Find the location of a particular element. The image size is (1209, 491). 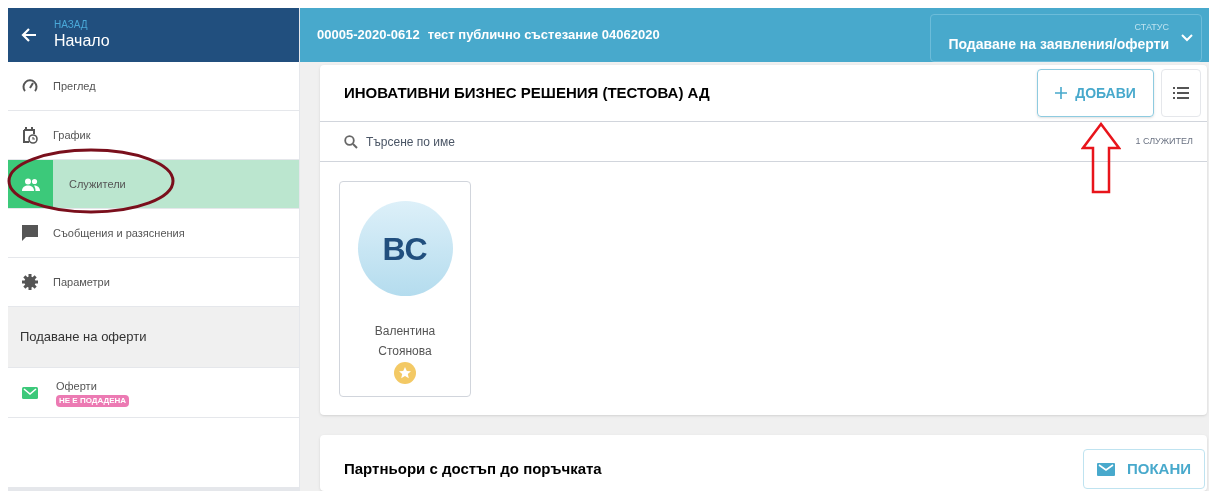

search-icon is located at coordinates (351, 141).